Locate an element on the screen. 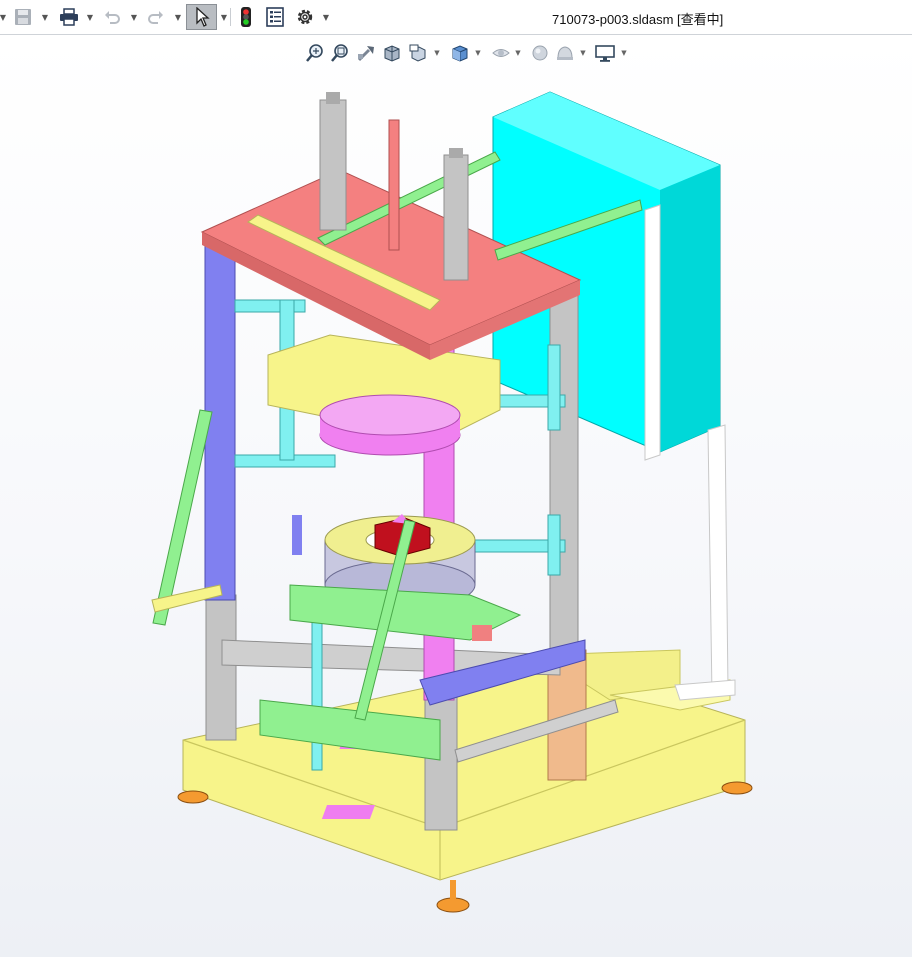 The image size is (912, 957). window-title: 710073-p003.sldasm [查看中] is located at coordinates (638, 19).